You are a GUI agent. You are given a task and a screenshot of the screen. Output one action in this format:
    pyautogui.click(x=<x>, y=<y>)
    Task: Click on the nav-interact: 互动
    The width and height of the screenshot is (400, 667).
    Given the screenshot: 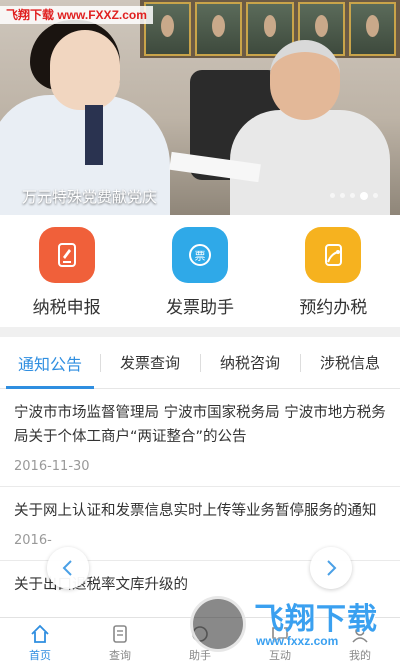 What is the action you would take?
    pyautogui.click(x=280, y=642)
    